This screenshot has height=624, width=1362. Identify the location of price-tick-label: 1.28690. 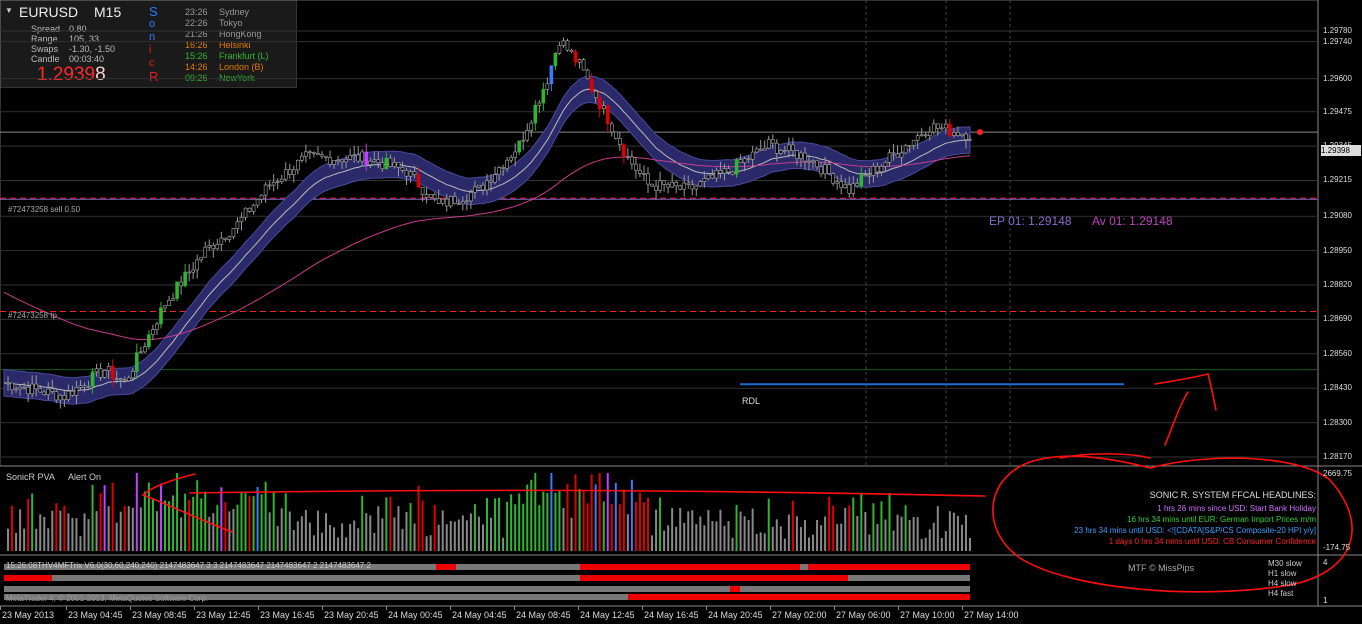
(1337, 319).